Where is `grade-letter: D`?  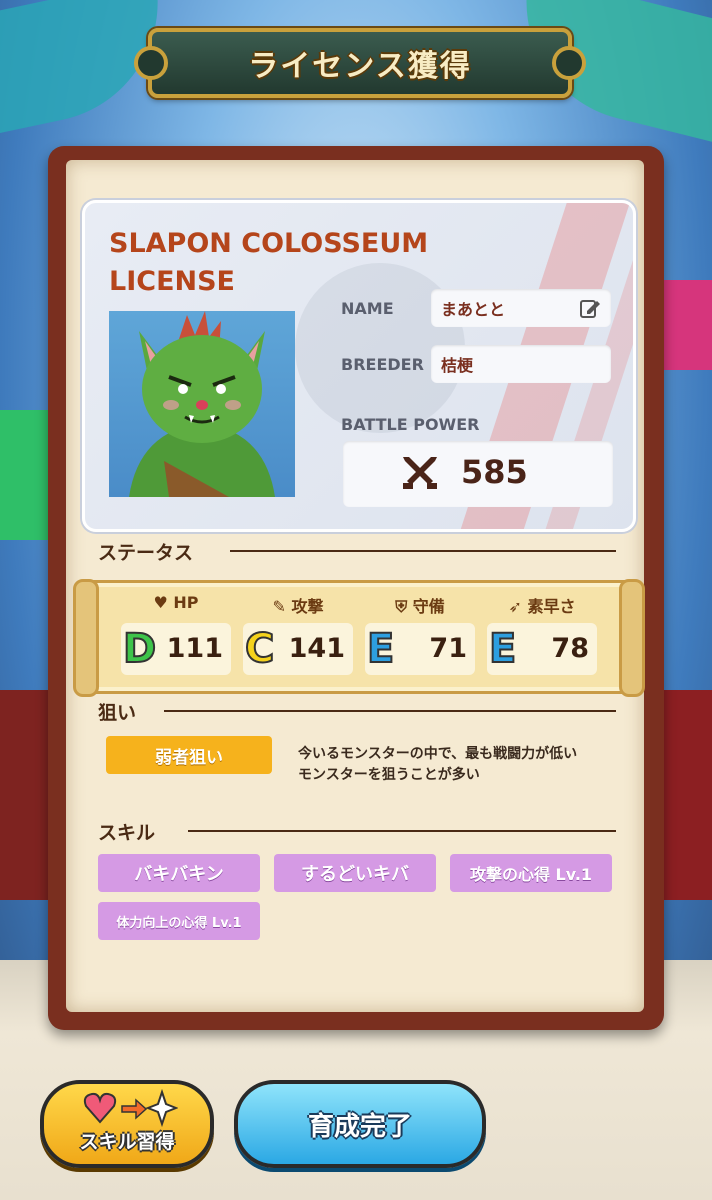 grade-letter: D is located at coordinates (139, 649).